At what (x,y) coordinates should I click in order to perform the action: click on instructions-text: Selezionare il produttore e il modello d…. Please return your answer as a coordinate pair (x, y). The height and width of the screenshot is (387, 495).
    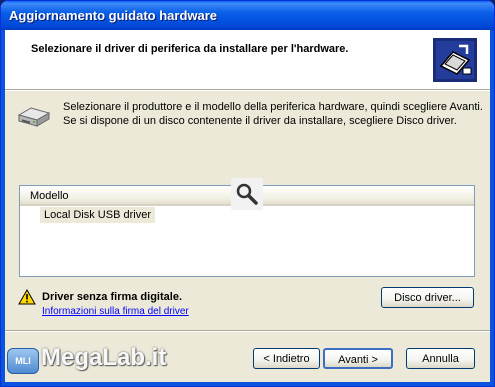
    Looking at the image, I should click on (273, 114).